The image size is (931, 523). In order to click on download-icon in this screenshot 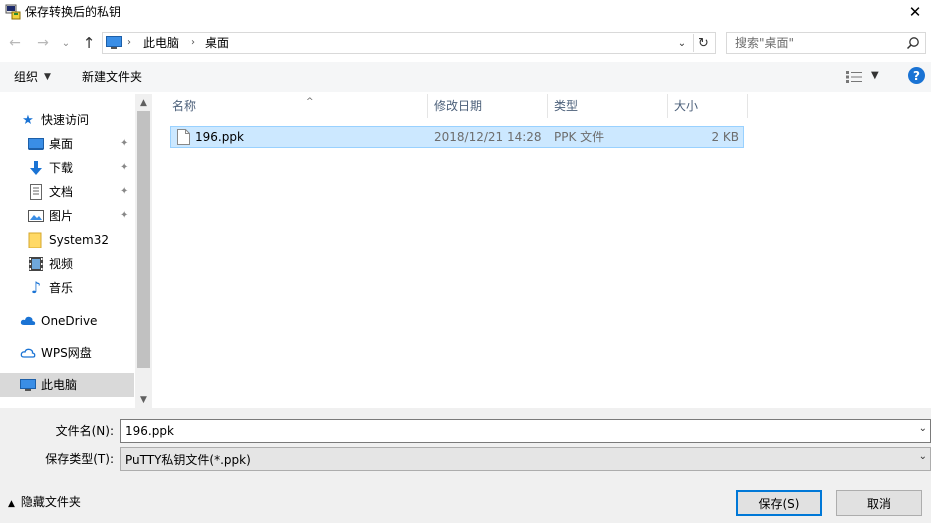, I will do `click(36, 168)`.